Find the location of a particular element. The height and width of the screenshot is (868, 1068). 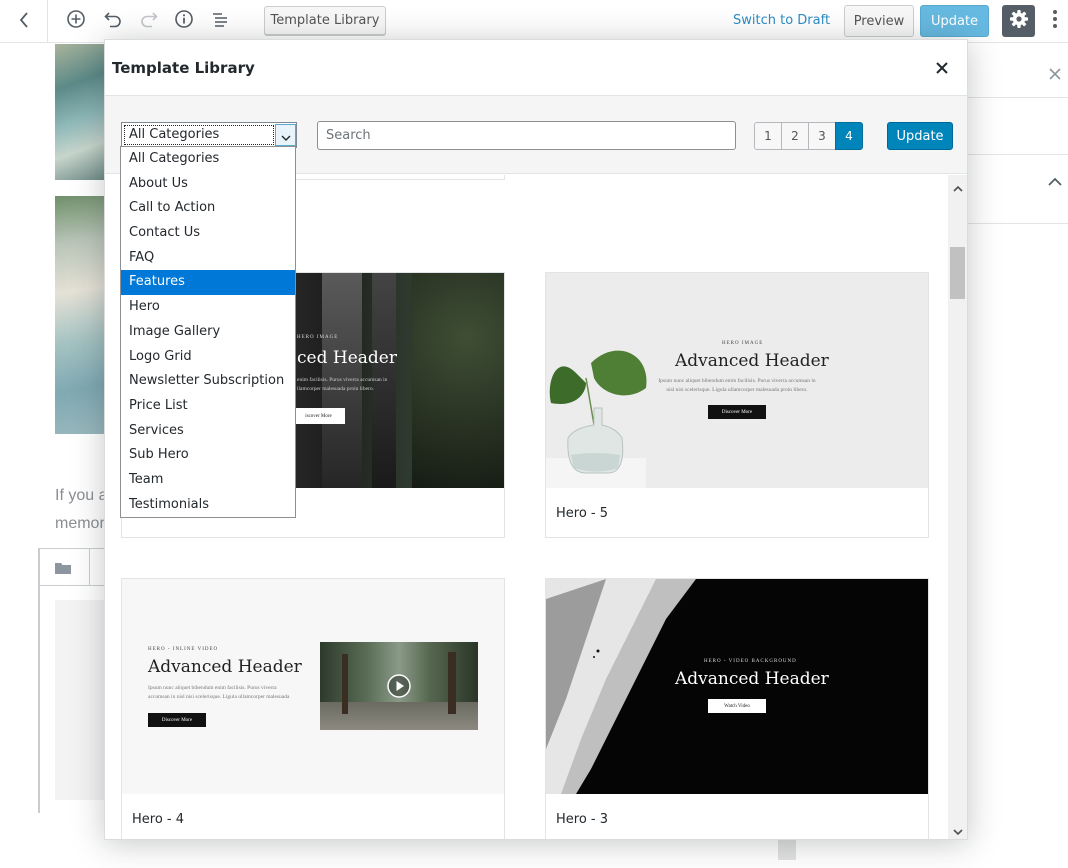

category-option: FAQ is located at coordinates (208, 258).